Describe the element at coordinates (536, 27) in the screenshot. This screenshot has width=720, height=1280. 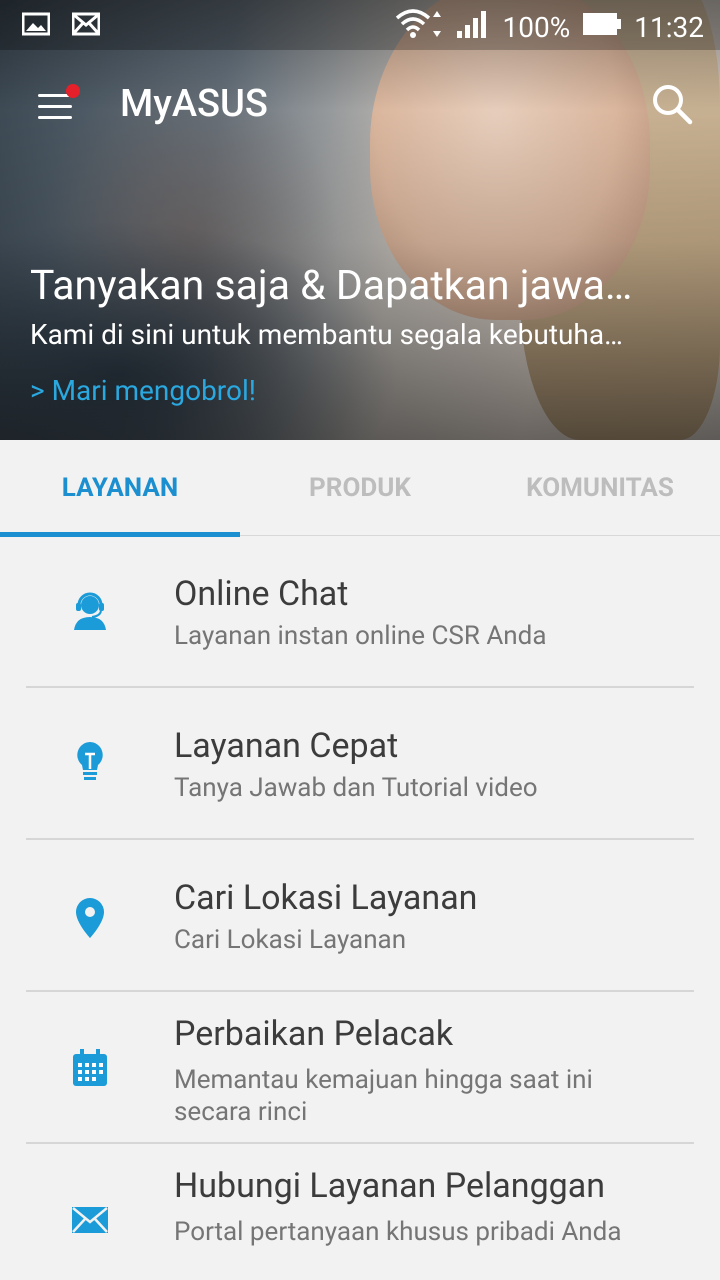
I see `battery-percentage: 100%` at that location.